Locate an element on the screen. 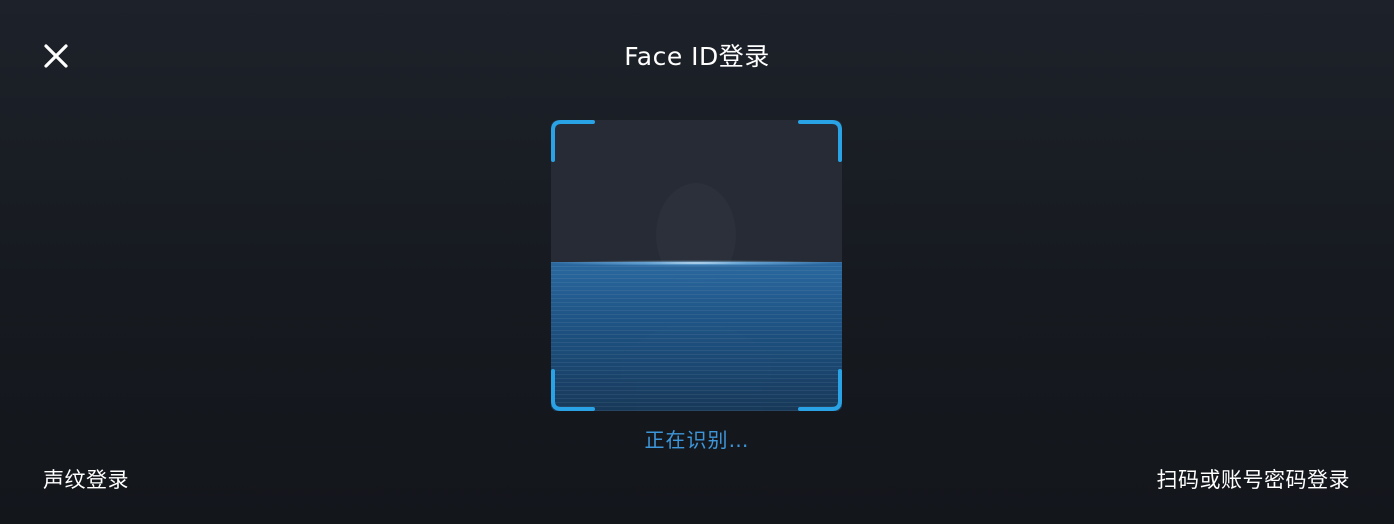  scan-line is located at coordinates (696, 263).